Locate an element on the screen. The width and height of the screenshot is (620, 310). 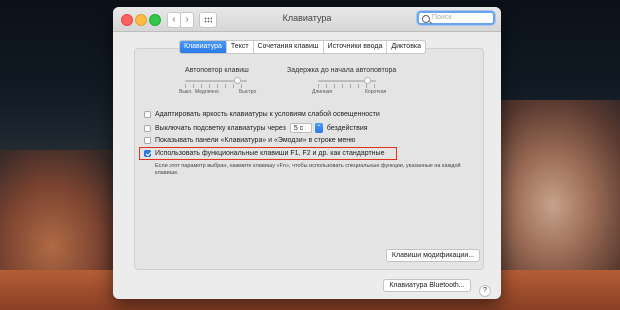
tab-dictation: Диктовка is located at coordinates (406, 47).